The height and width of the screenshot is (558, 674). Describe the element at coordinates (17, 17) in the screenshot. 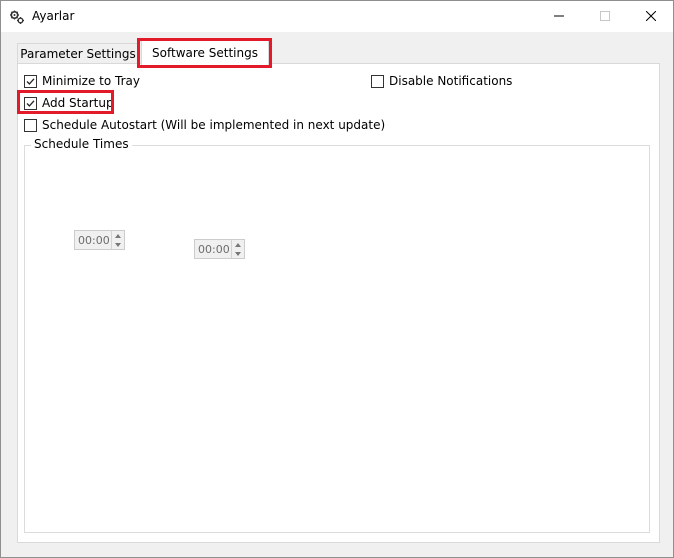

I see `gears-icon` at that location.